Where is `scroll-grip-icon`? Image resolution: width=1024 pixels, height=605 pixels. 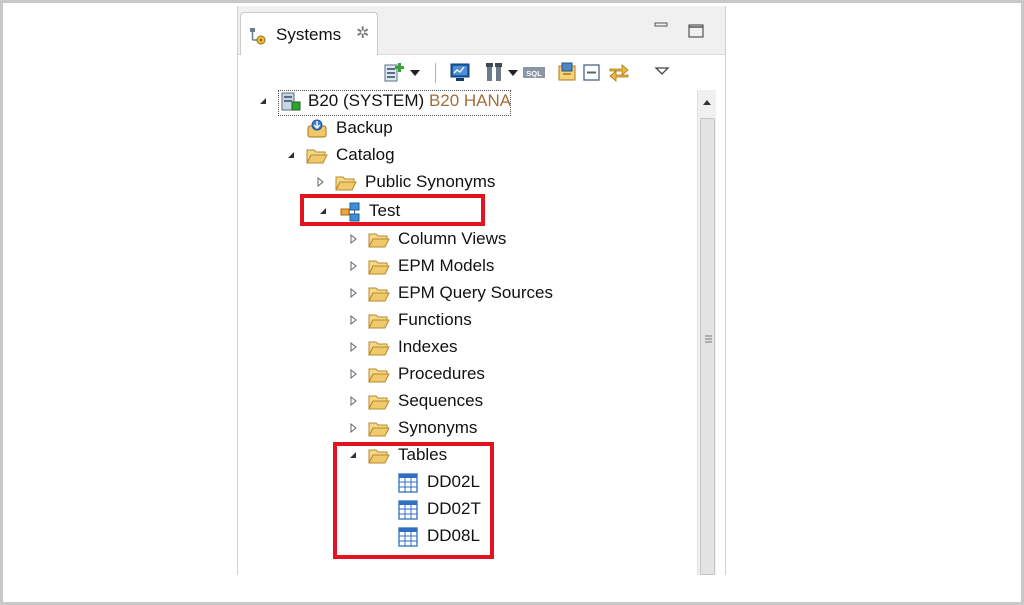 scroll-grip-icon is located at coordinates (708, 339).